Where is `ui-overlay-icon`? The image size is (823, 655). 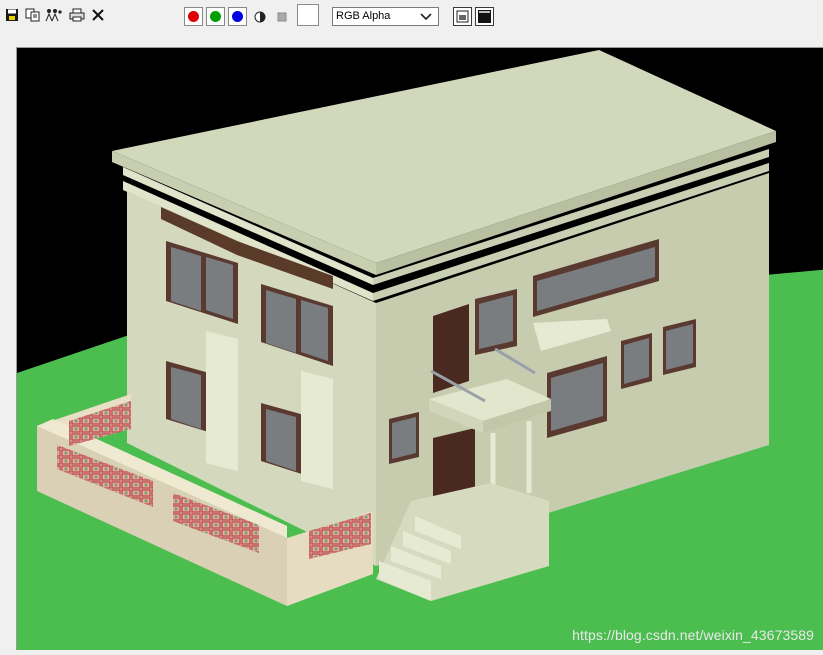
ui-overlay-icon is located at coordinates (462, 16).